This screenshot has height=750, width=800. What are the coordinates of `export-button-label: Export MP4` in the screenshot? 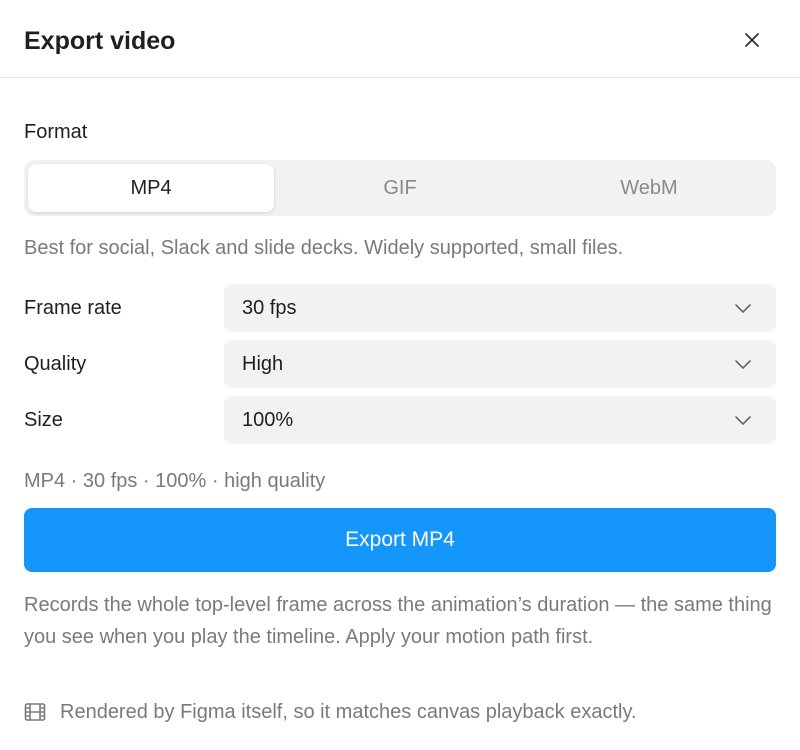 It's located at (400, 539).